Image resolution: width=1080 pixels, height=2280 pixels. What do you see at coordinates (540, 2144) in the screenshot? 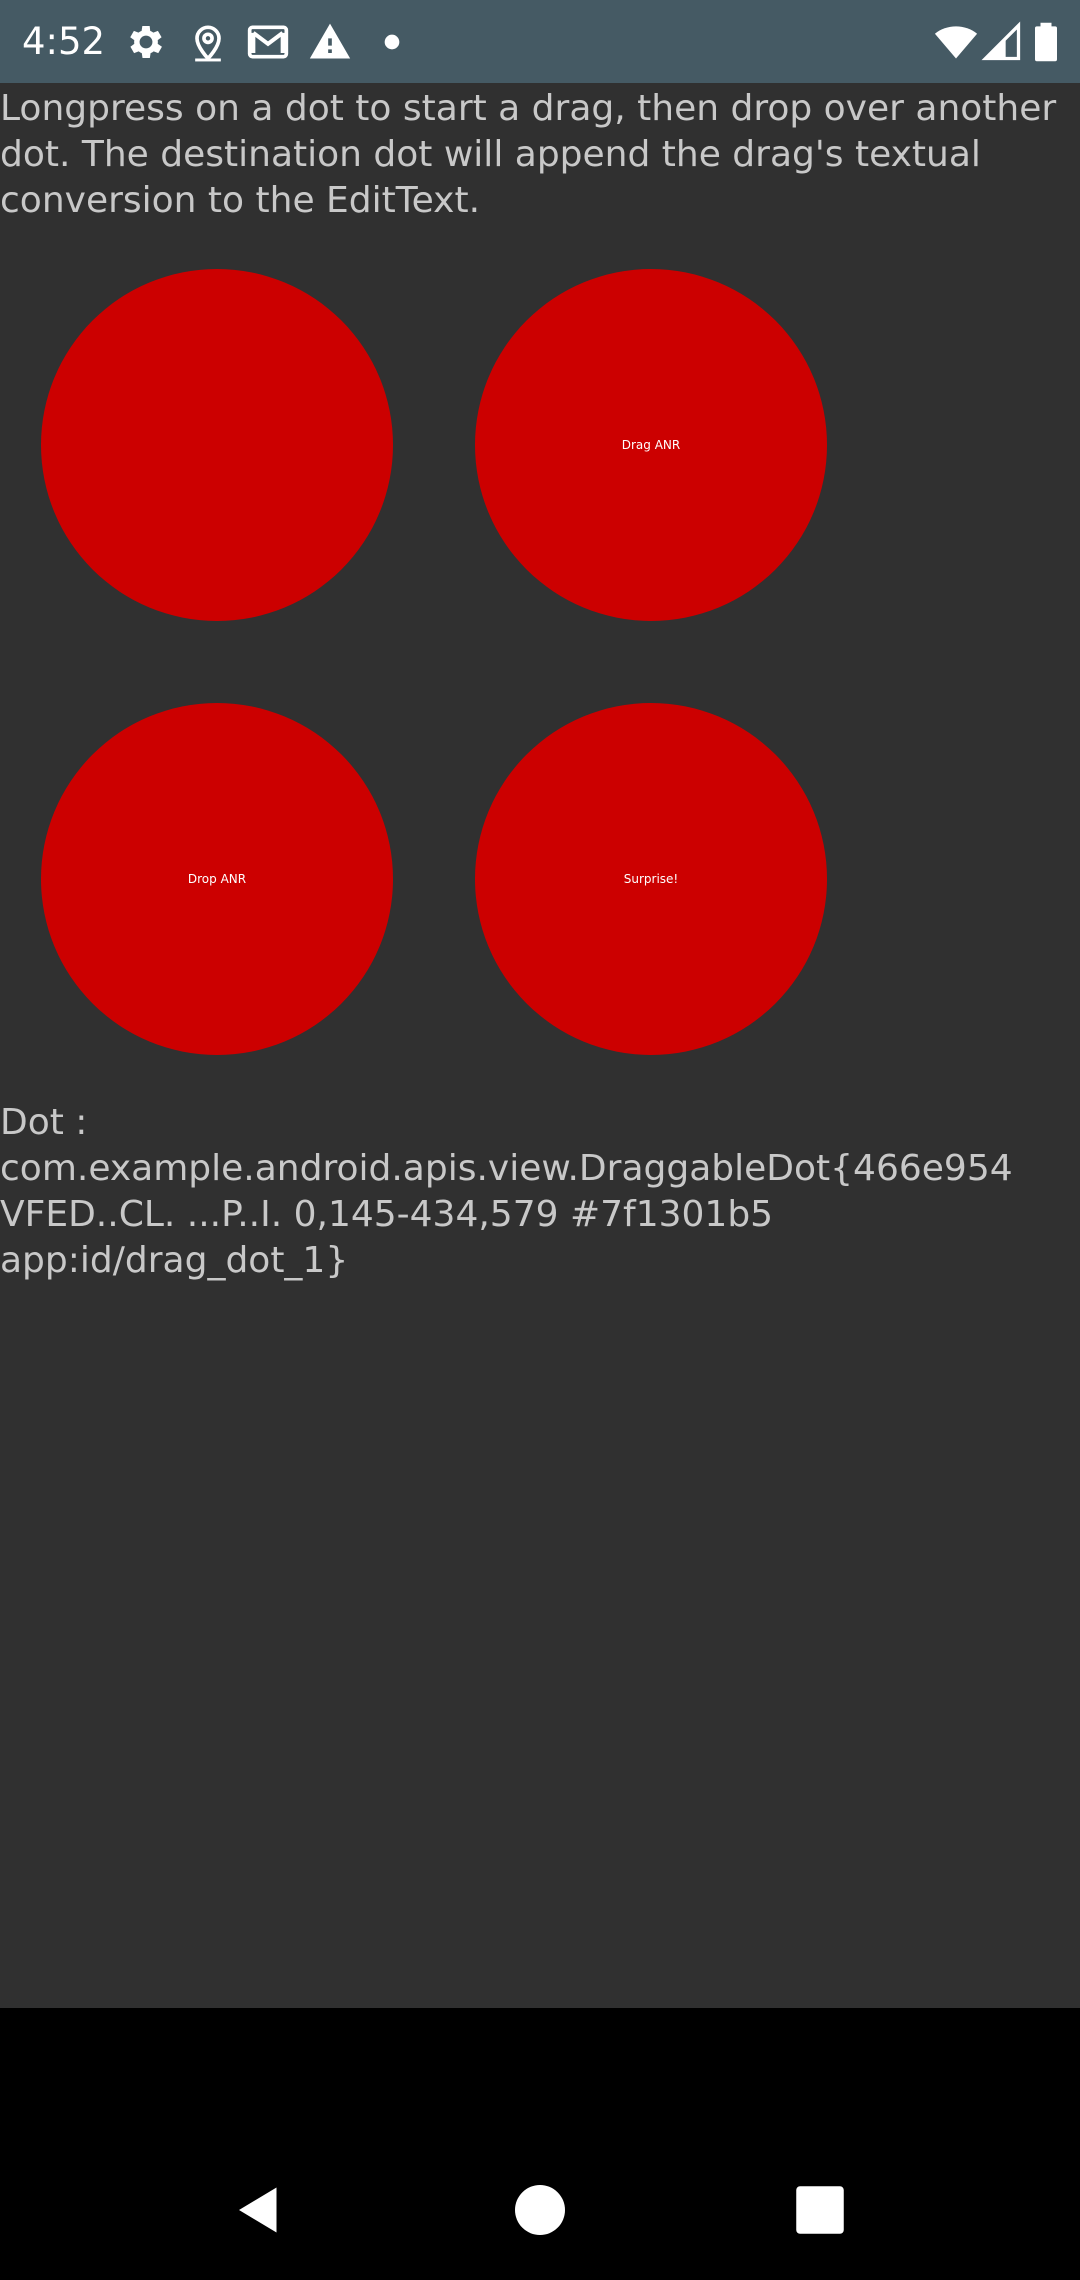
I see `navigation-bar` at bounding box center [540, 2144].